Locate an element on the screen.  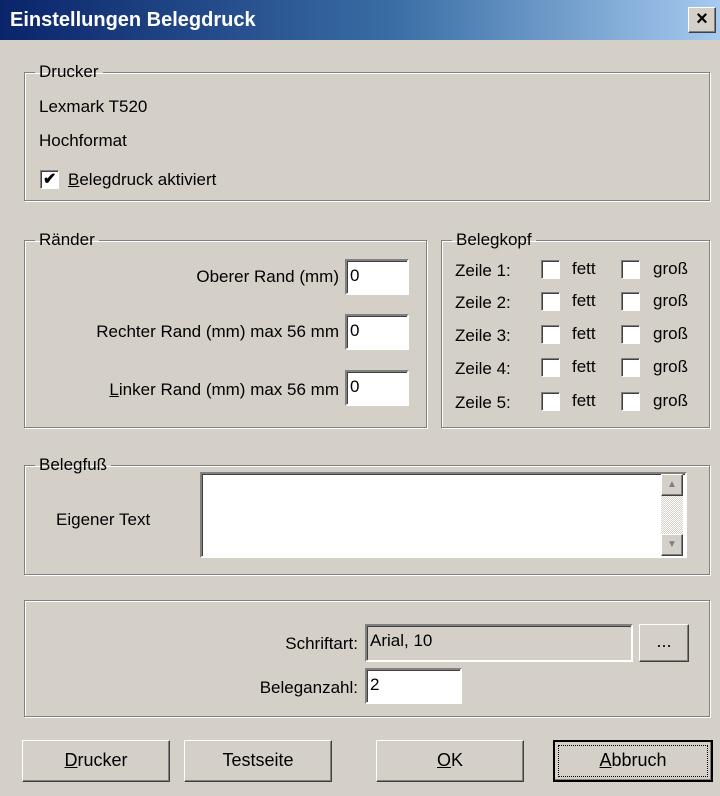
zeile-5-fett-checkbox is located at coordinates (550, 401).